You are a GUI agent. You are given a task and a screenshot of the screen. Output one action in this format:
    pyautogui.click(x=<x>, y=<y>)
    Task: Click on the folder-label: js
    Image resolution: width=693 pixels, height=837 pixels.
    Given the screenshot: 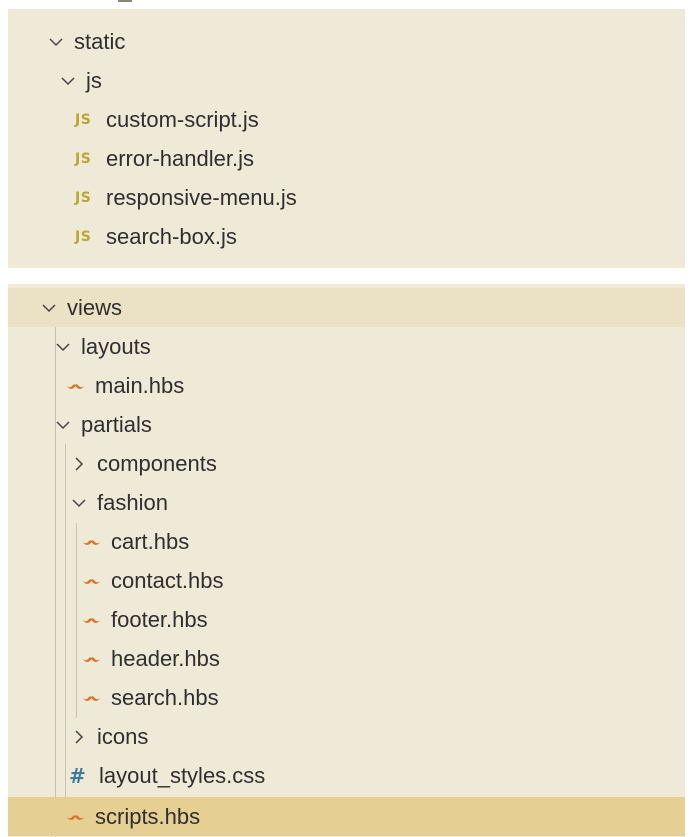 What is the action you would take?
    pyautogui.click(x=94, y=80)
    